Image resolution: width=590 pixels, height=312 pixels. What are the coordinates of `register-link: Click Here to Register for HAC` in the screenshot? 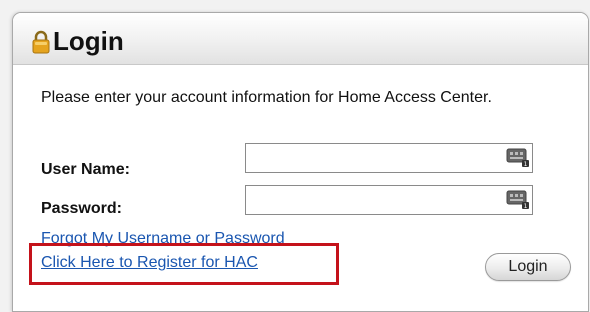 It's located at (149, 263).